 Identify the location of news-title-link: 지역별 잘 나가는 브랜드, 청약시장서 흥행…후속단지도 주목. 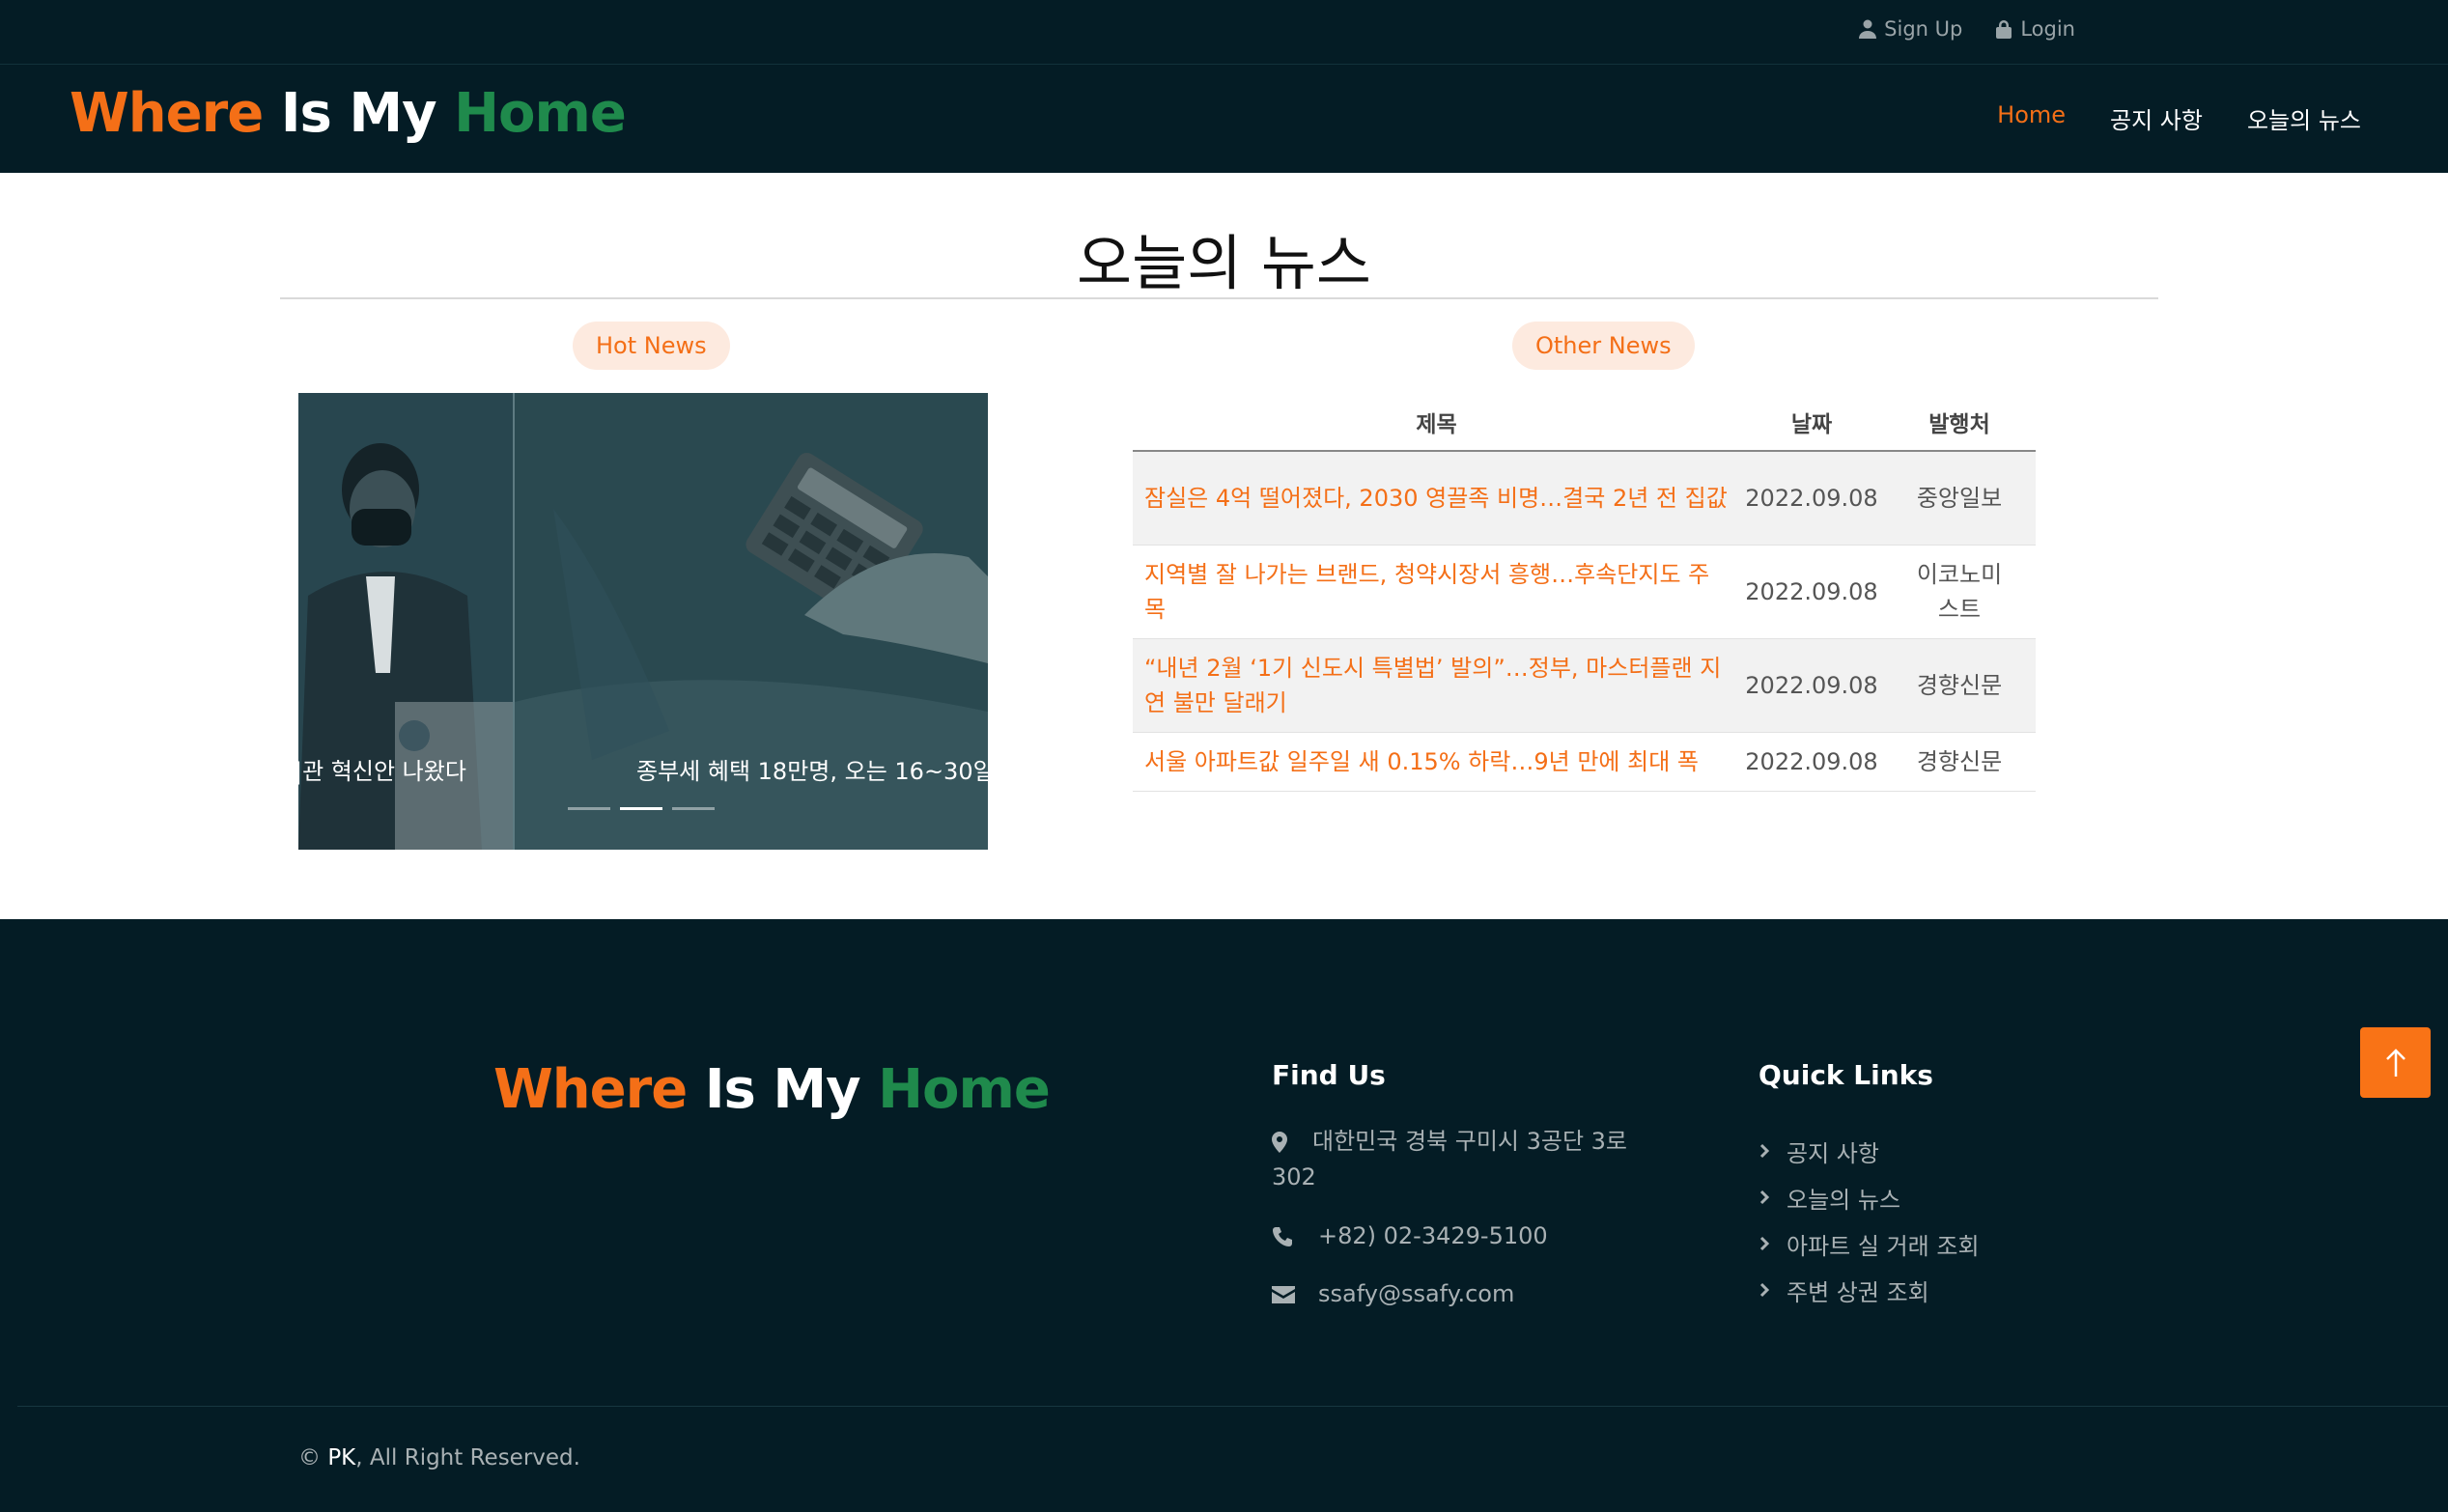
(1437, 592).